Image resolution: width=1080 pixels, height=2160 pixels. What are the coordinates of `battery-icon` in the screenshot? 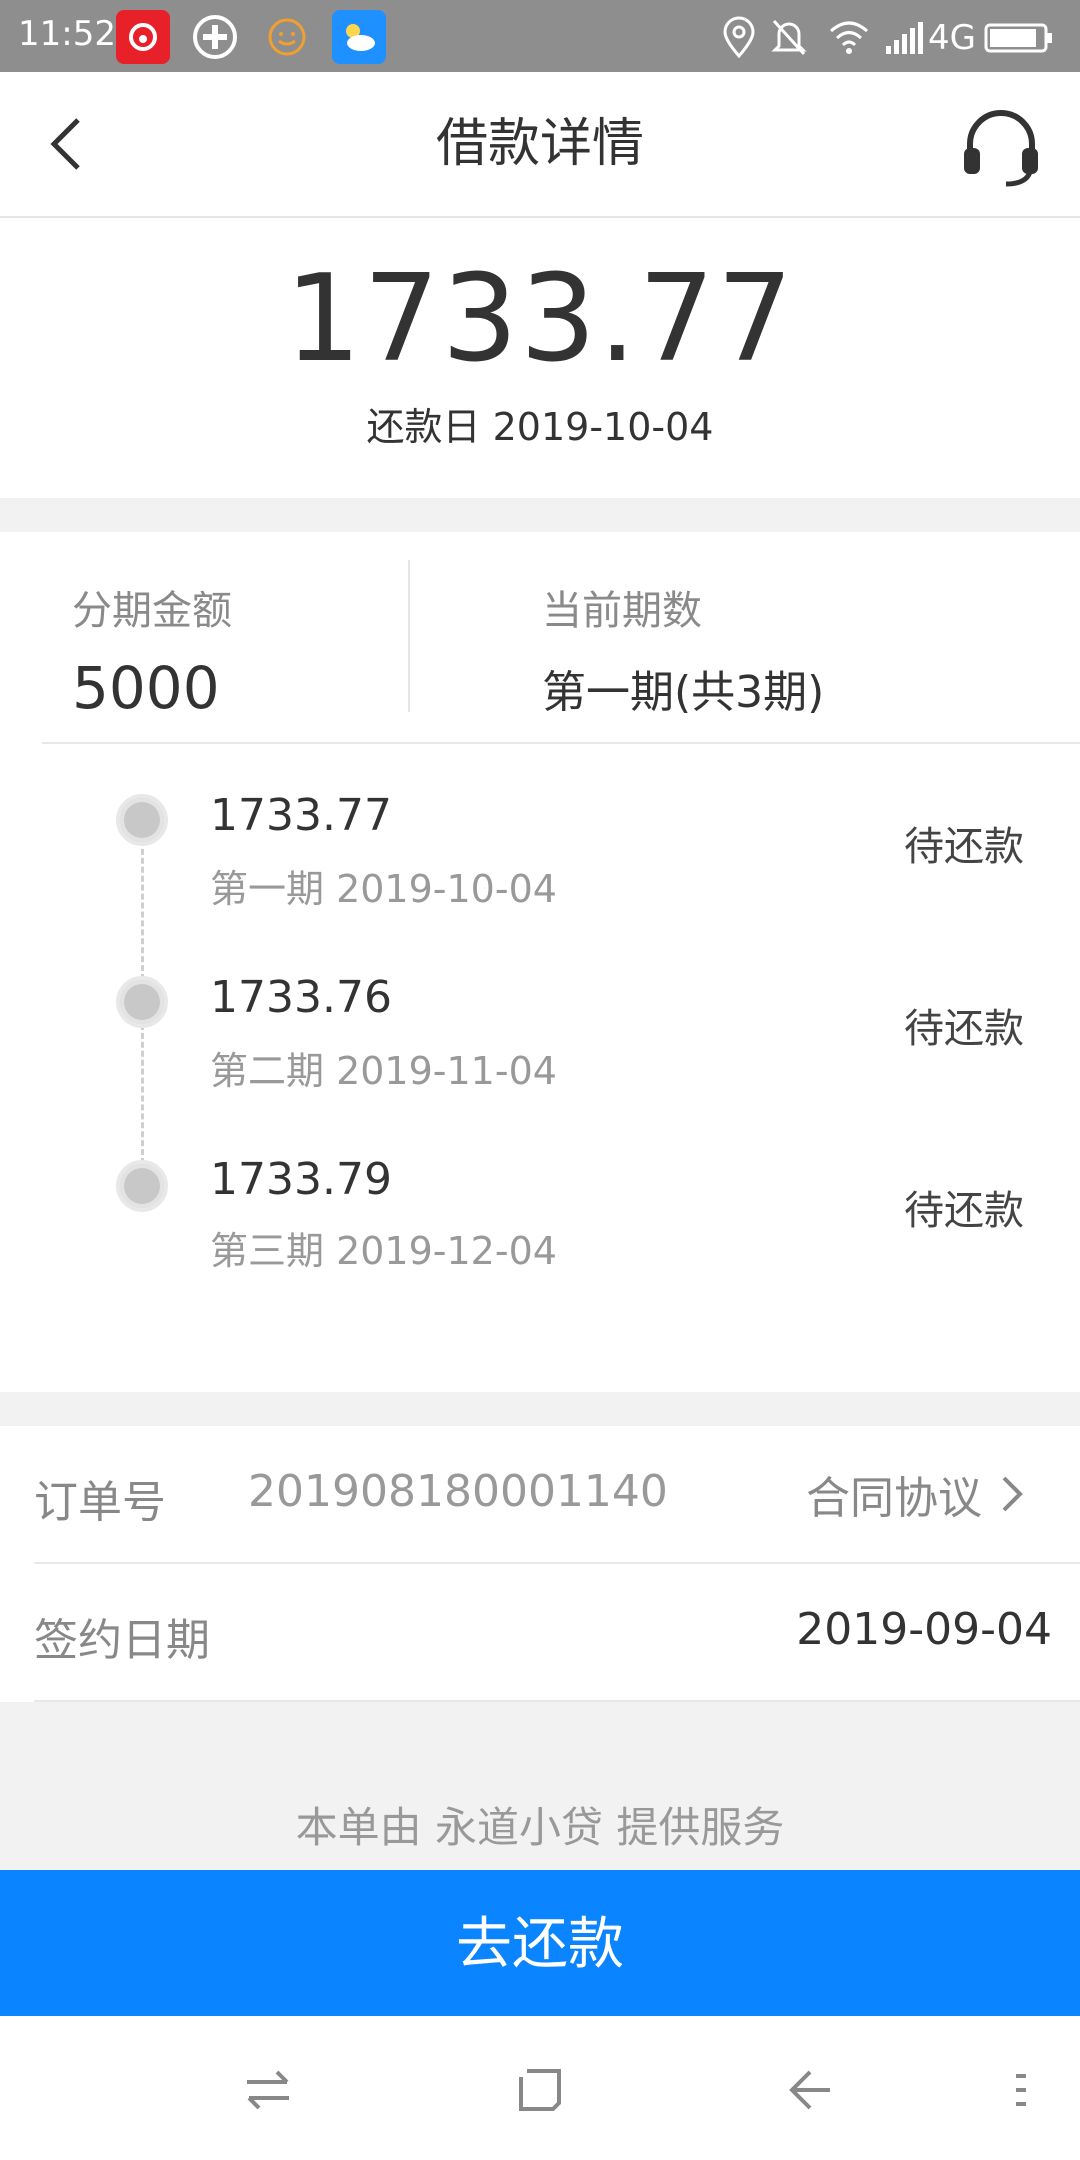 It's located at (1019, 40).